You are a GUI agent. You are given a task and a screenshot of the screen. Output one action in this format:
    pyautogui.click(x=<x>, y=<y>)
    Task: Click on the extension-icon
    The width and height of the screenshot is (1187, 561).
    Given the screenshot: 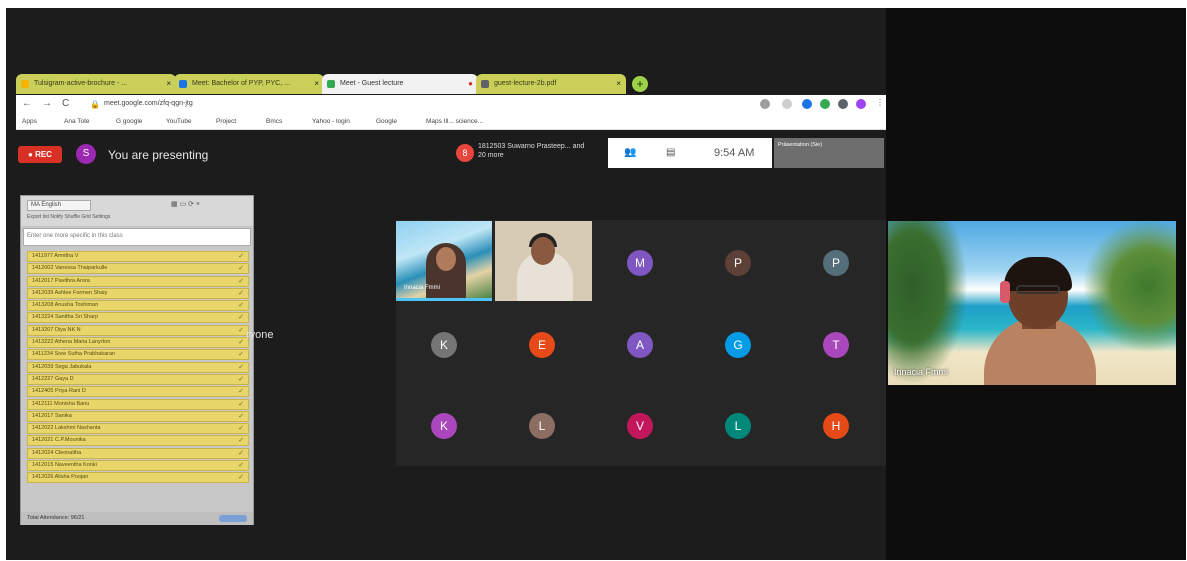 What is the action you would take?
    pyautogui.click(x=807, y=104)
    